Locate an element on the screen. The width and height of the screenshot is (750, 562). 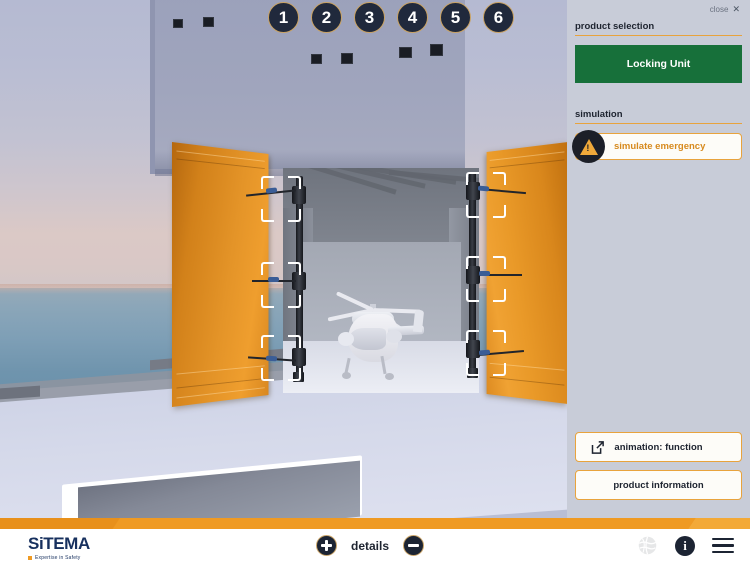
logo-text: SiTEMA is located at coordinates (59, 543).